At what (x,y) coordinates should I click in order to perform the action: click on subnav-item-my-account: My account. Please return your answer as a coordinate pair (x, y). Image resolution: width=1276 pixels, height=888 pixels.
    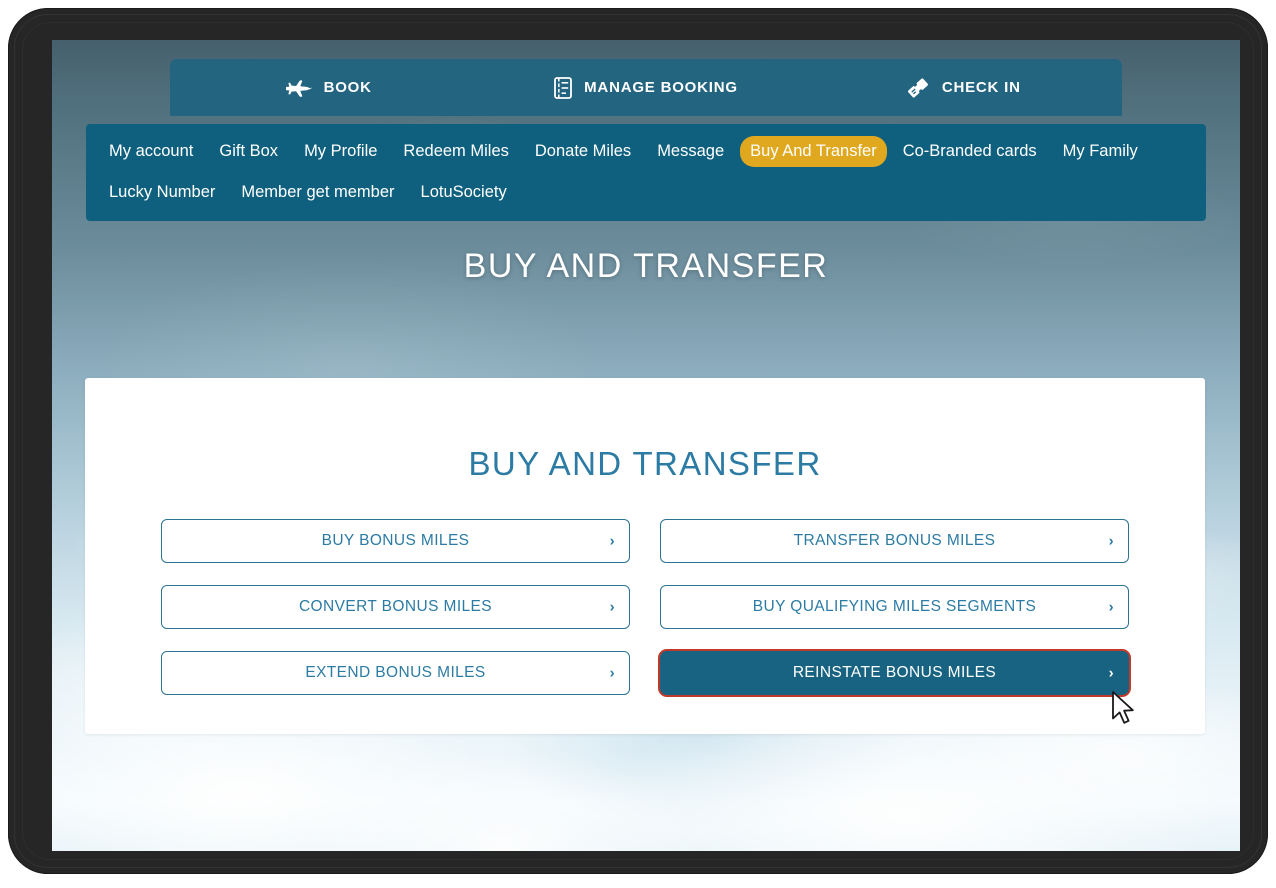
    Looking at the image, I should click on (151, 151).